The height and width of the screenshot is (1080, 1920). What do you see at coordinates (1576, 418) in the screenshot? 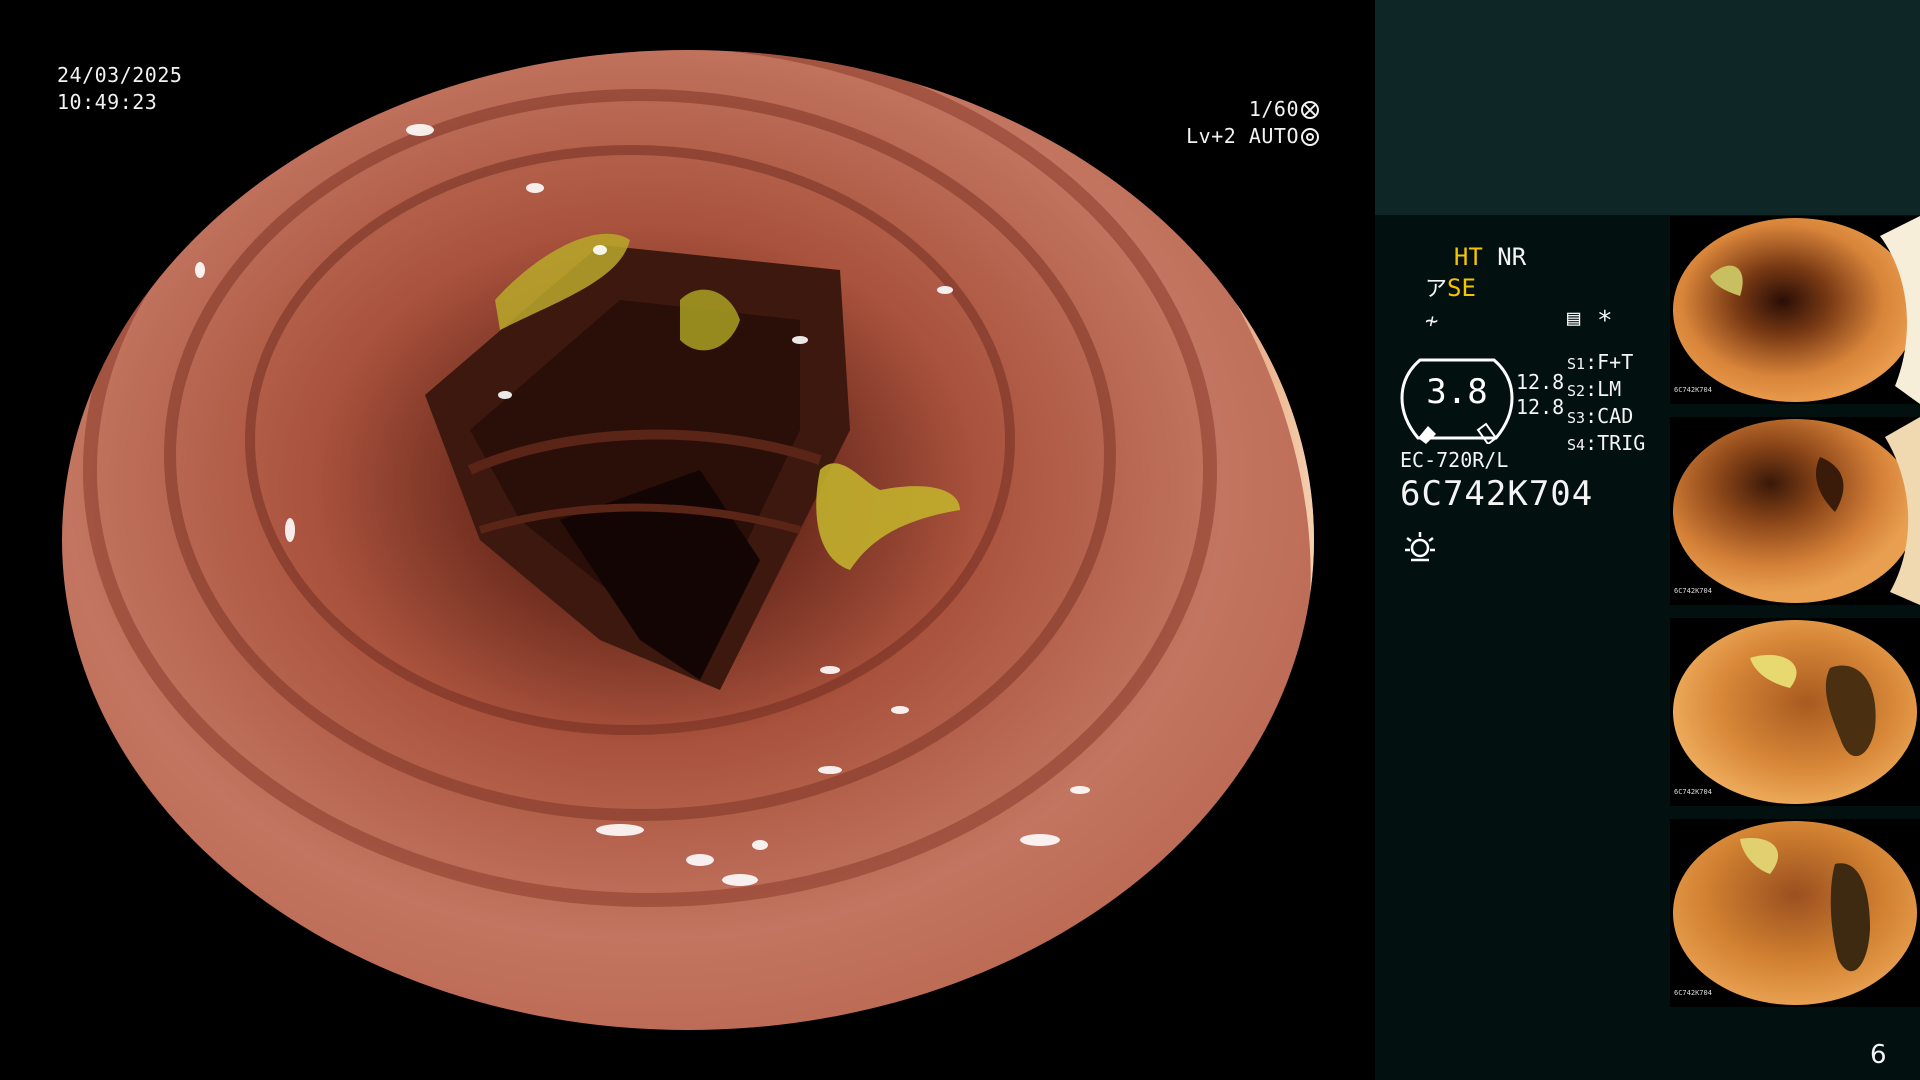
I see `slot-key: S3` at bounding box center [1576, 418].